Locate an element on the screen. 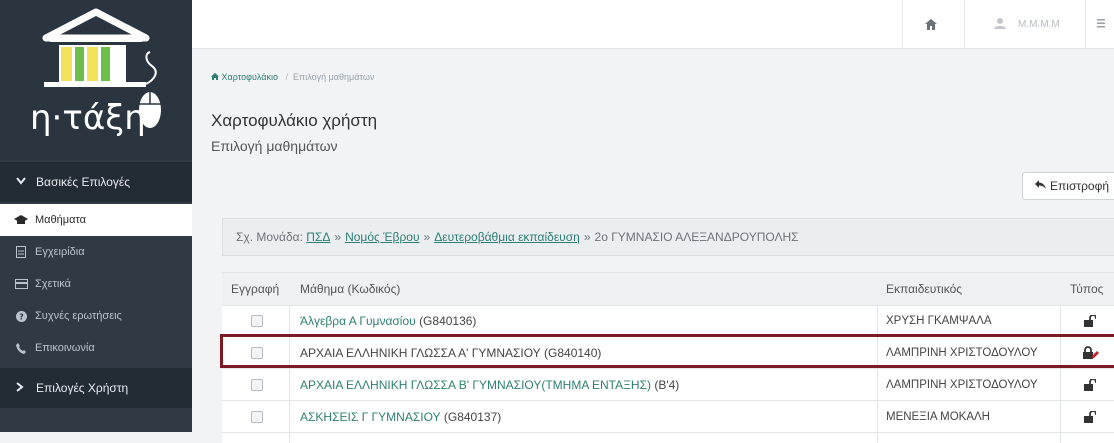  user-name: Μ.Μ.Μ.Μ is located at coordinates (1039, 24).